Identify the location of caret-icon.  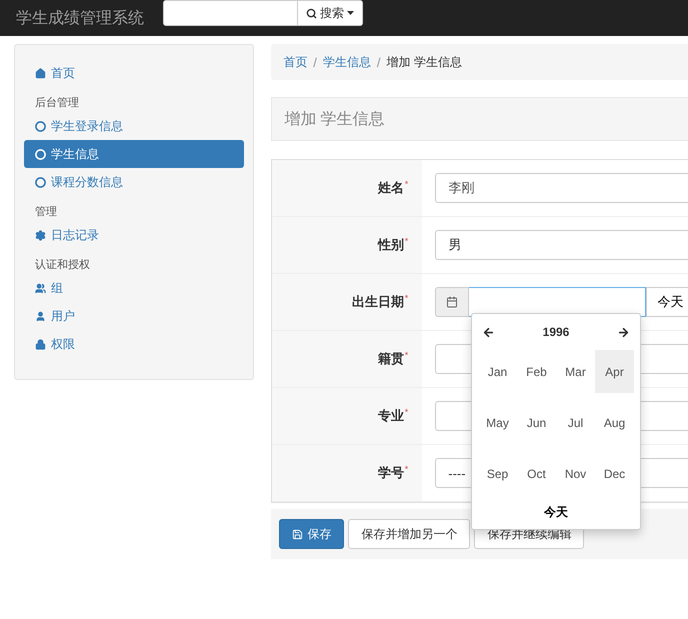
(350, 13).